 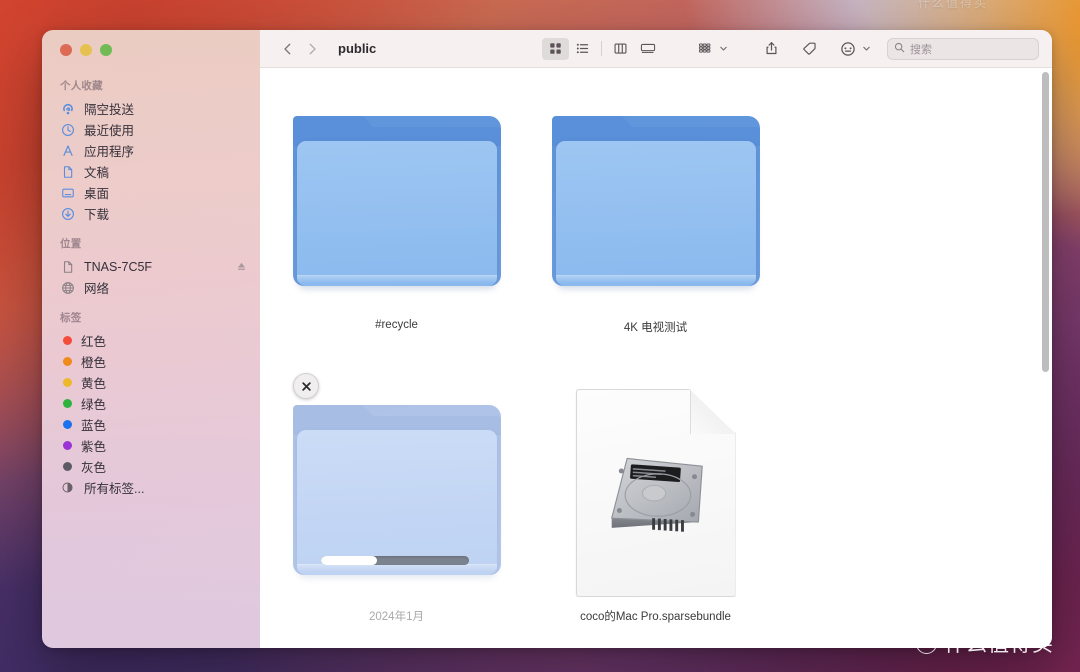 I want to click on sidebar-item-tag-purple: 紫色, so click(x=151, y=445).